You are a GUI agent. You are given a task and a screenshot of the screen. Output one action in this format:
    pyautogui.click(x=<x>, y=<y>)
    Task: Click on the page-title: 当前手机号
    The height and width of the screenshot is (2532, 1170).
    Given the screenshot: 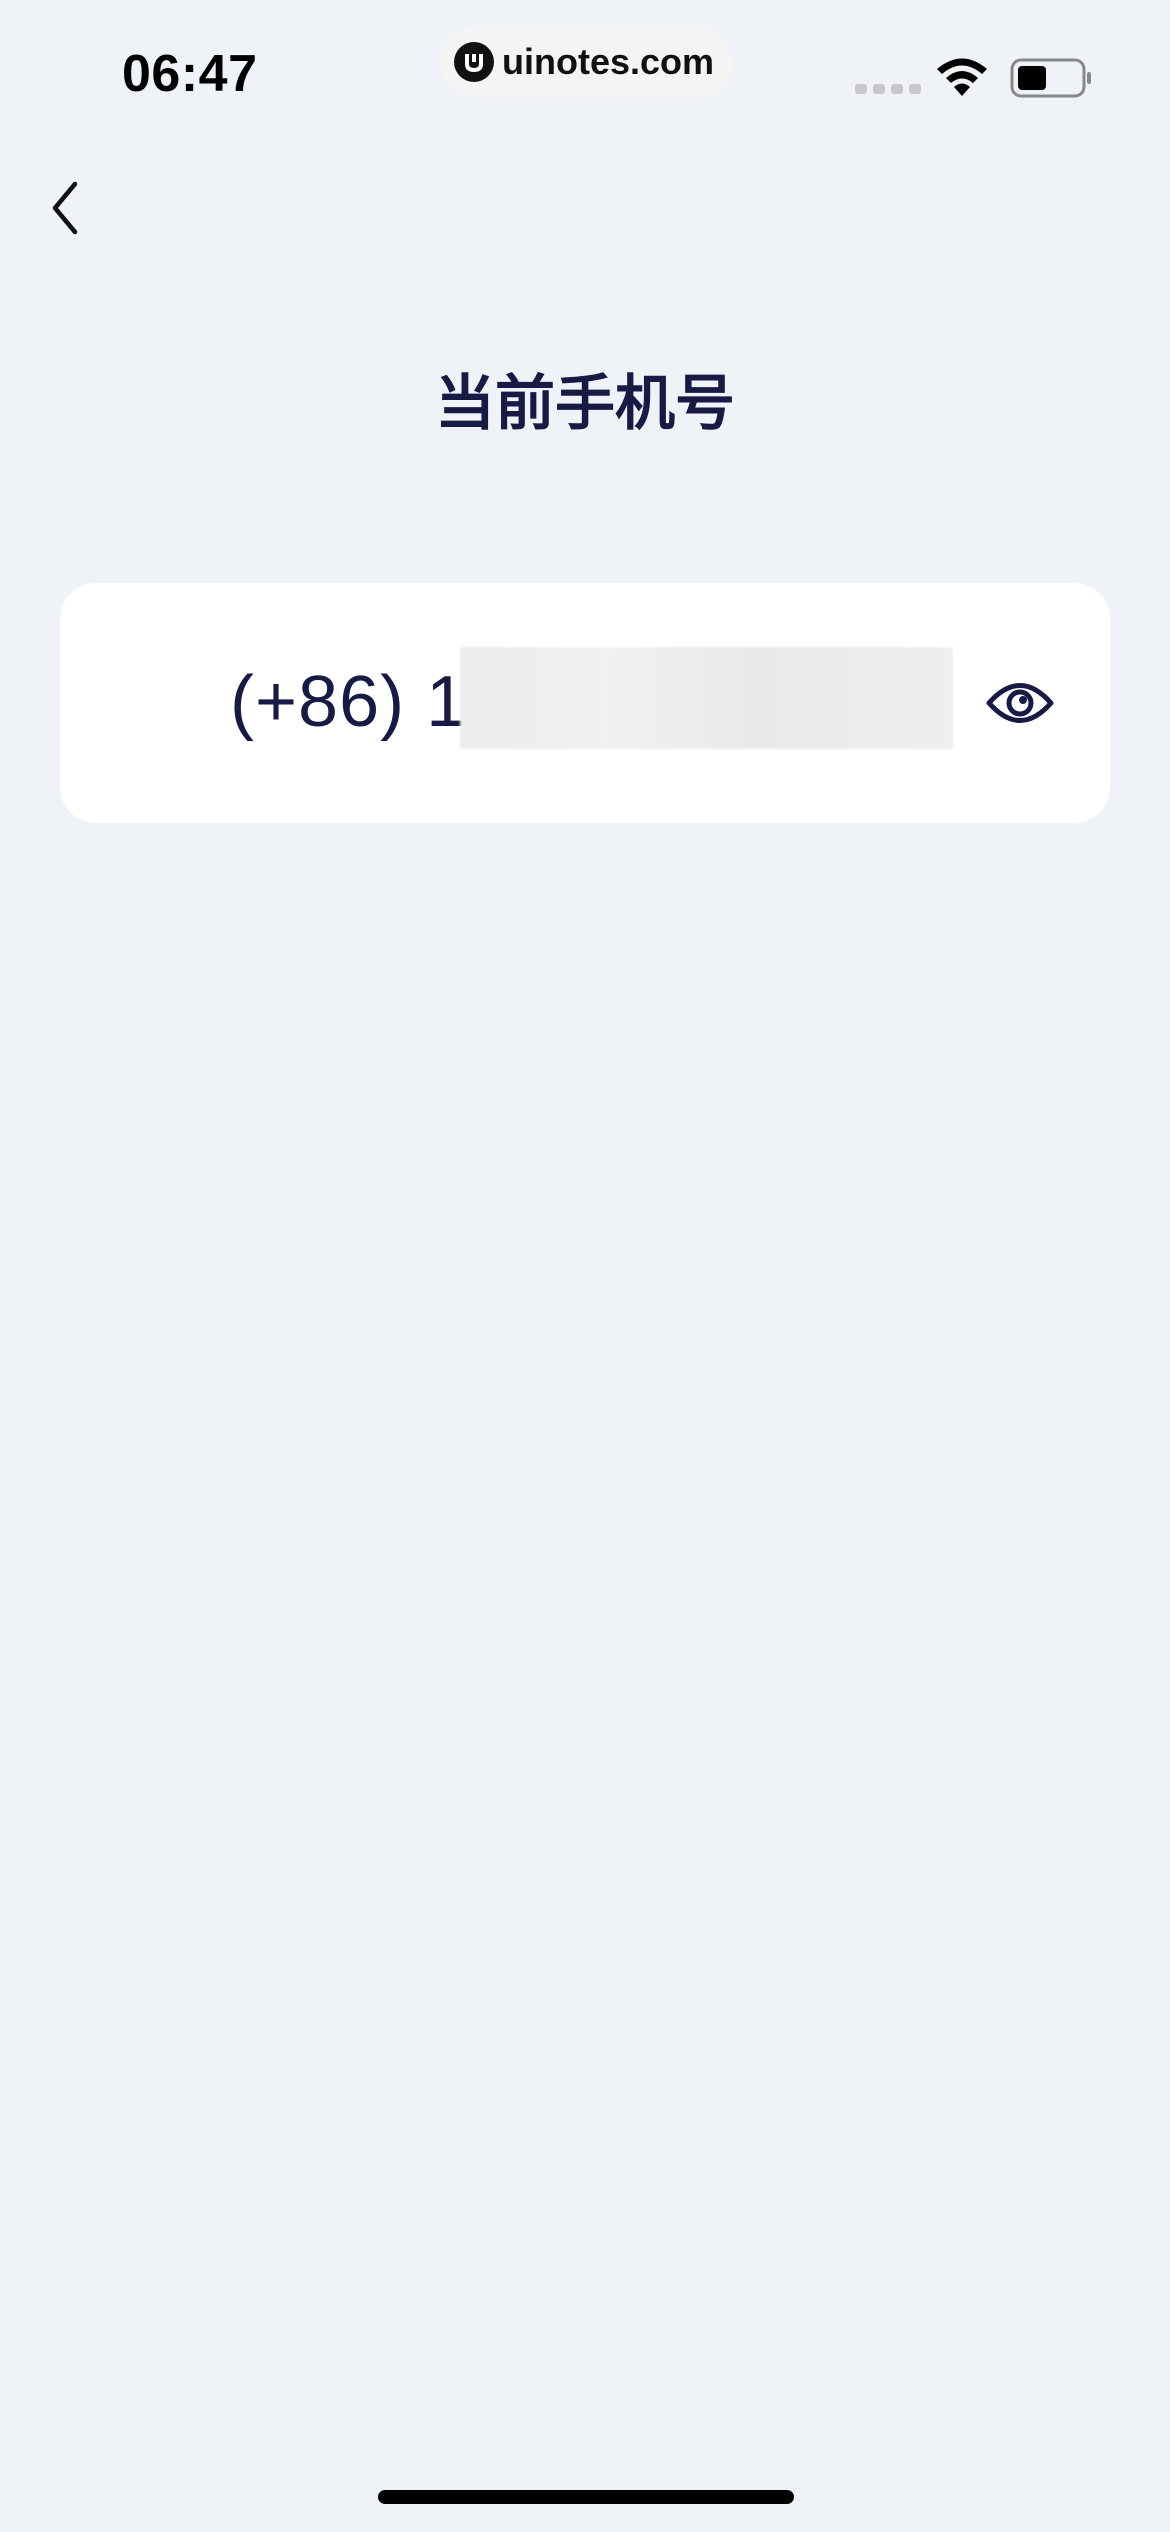 What is the action you would take?
    pyautogui.click(x=585, y=404)
    